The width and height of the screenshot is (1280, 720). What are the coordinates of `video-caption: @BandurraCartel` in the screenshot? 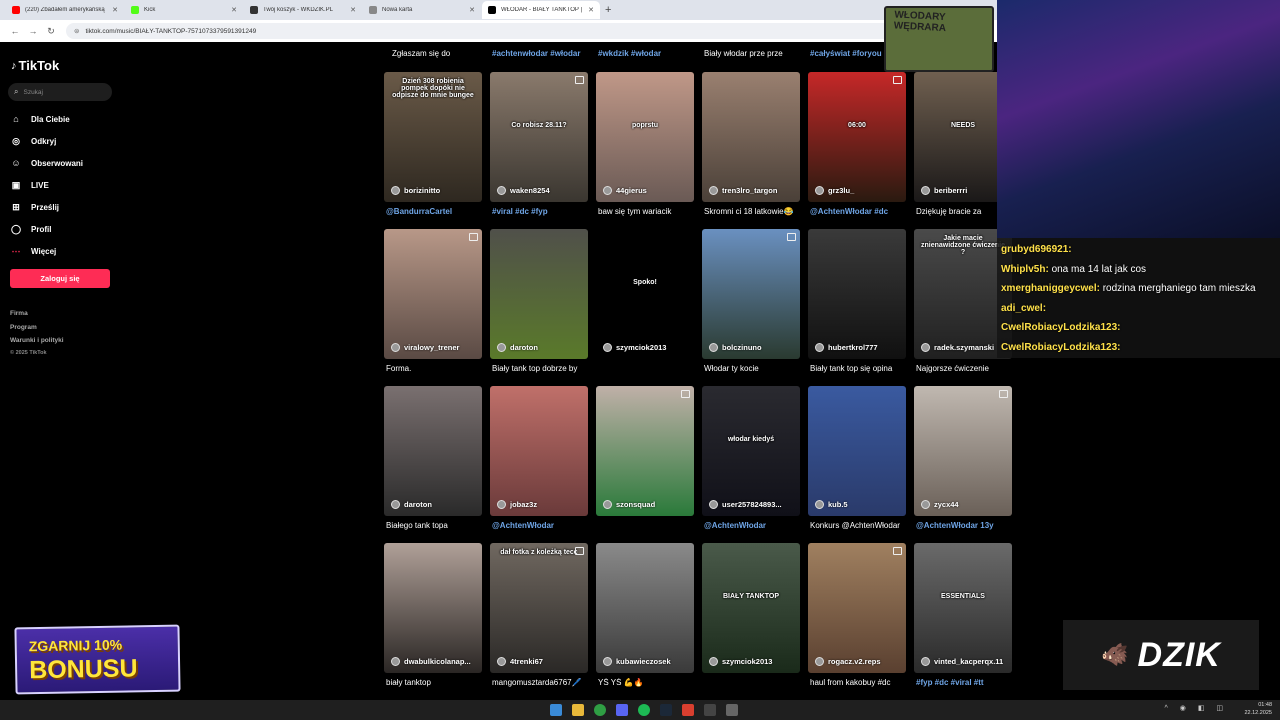 It's located at (438, 211).